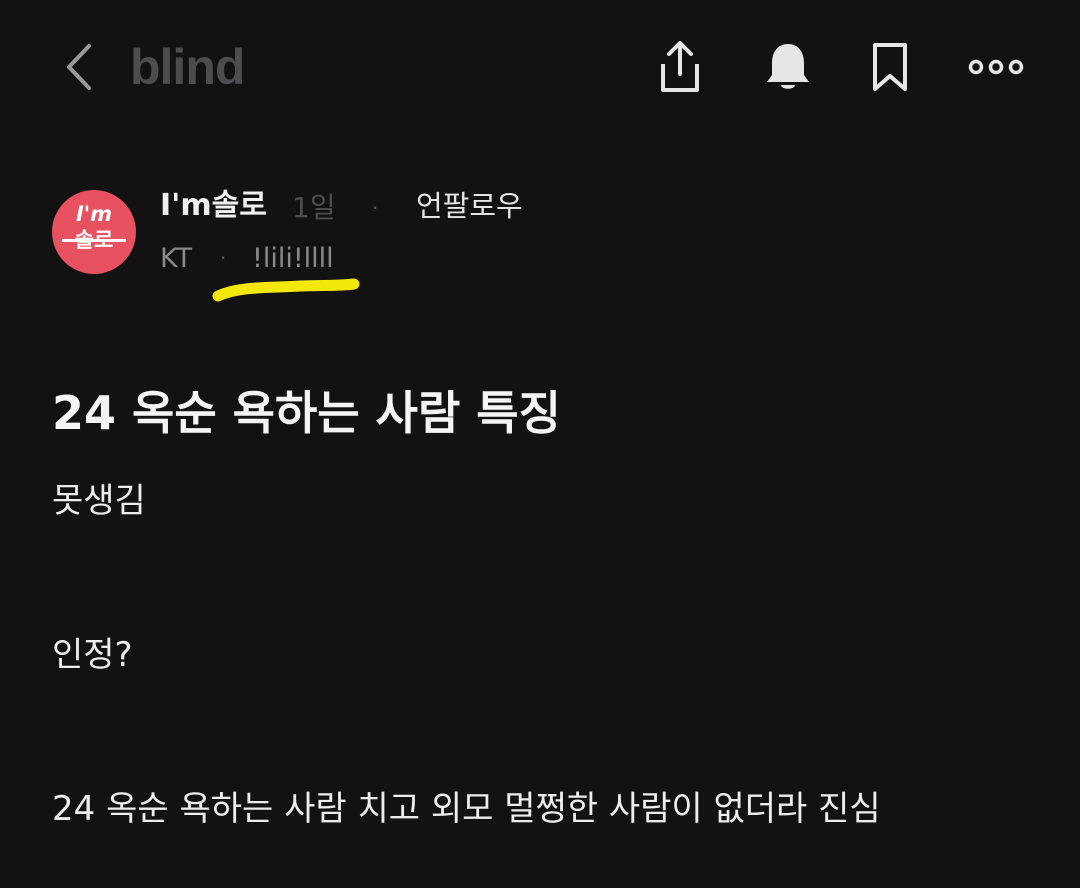  What do you see at coordinates (94, 240) in the screenshot?
I see `avatar-label-bottom: 솔로` at bounding box center [94, 240].